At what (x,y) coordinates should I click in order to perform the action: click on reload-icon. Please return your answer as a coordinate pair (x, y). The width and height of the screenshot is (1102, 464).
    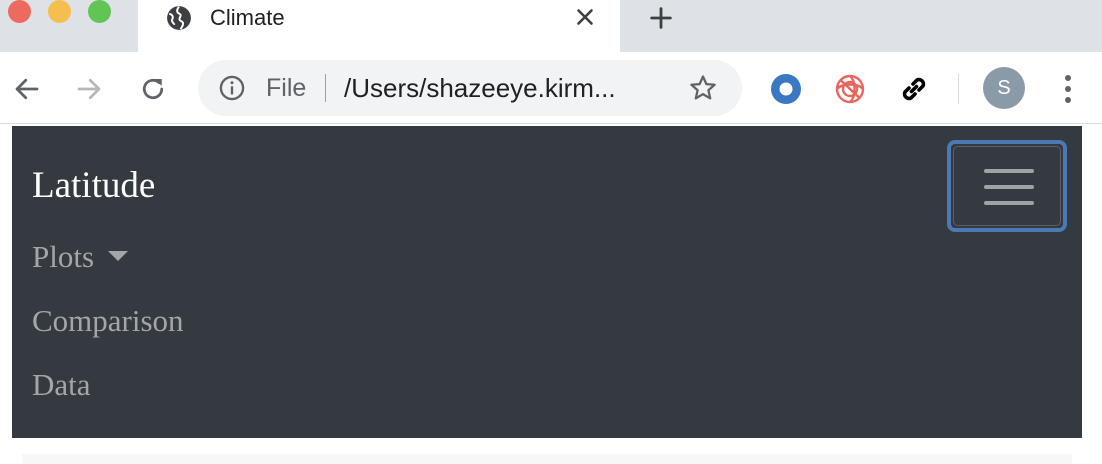
    Looking at the image, I should click on (153, 89).